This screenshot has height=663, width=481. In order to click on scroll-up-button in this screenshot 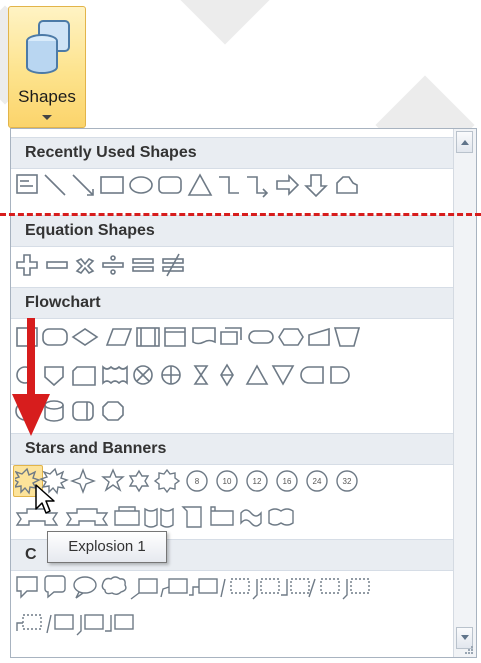, I will do `click(464, 142)`.